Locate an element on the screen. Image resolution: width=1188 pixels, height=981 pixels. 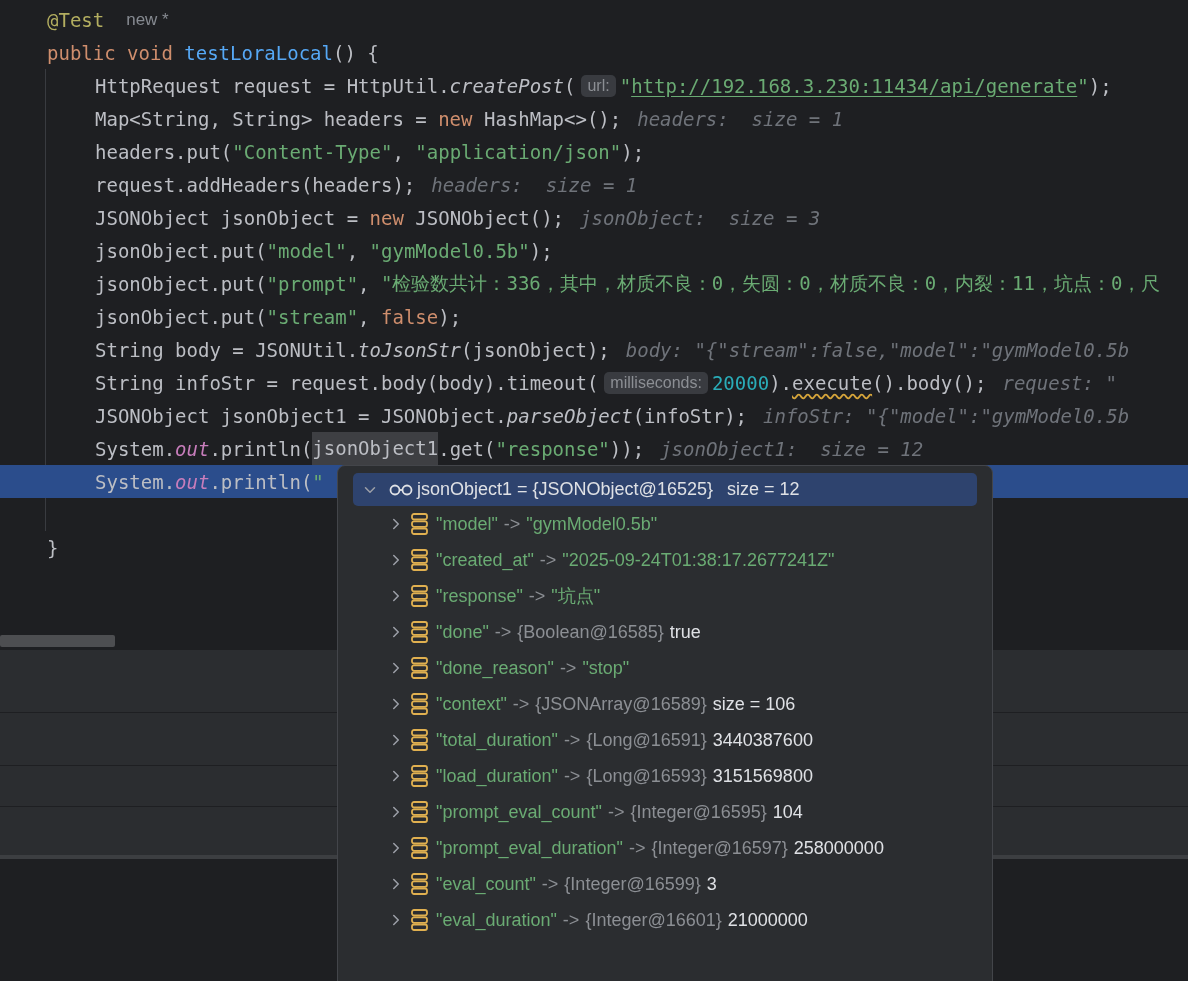
code-vision-hint: new * is located at coordinates (147, 19).